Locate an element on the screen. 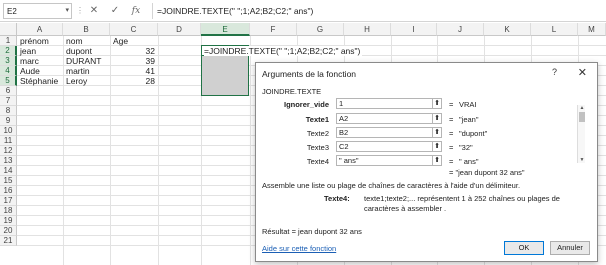 This screenshot has width=606, height=265. cell-b1: nom is located at coordinates (74, 41).